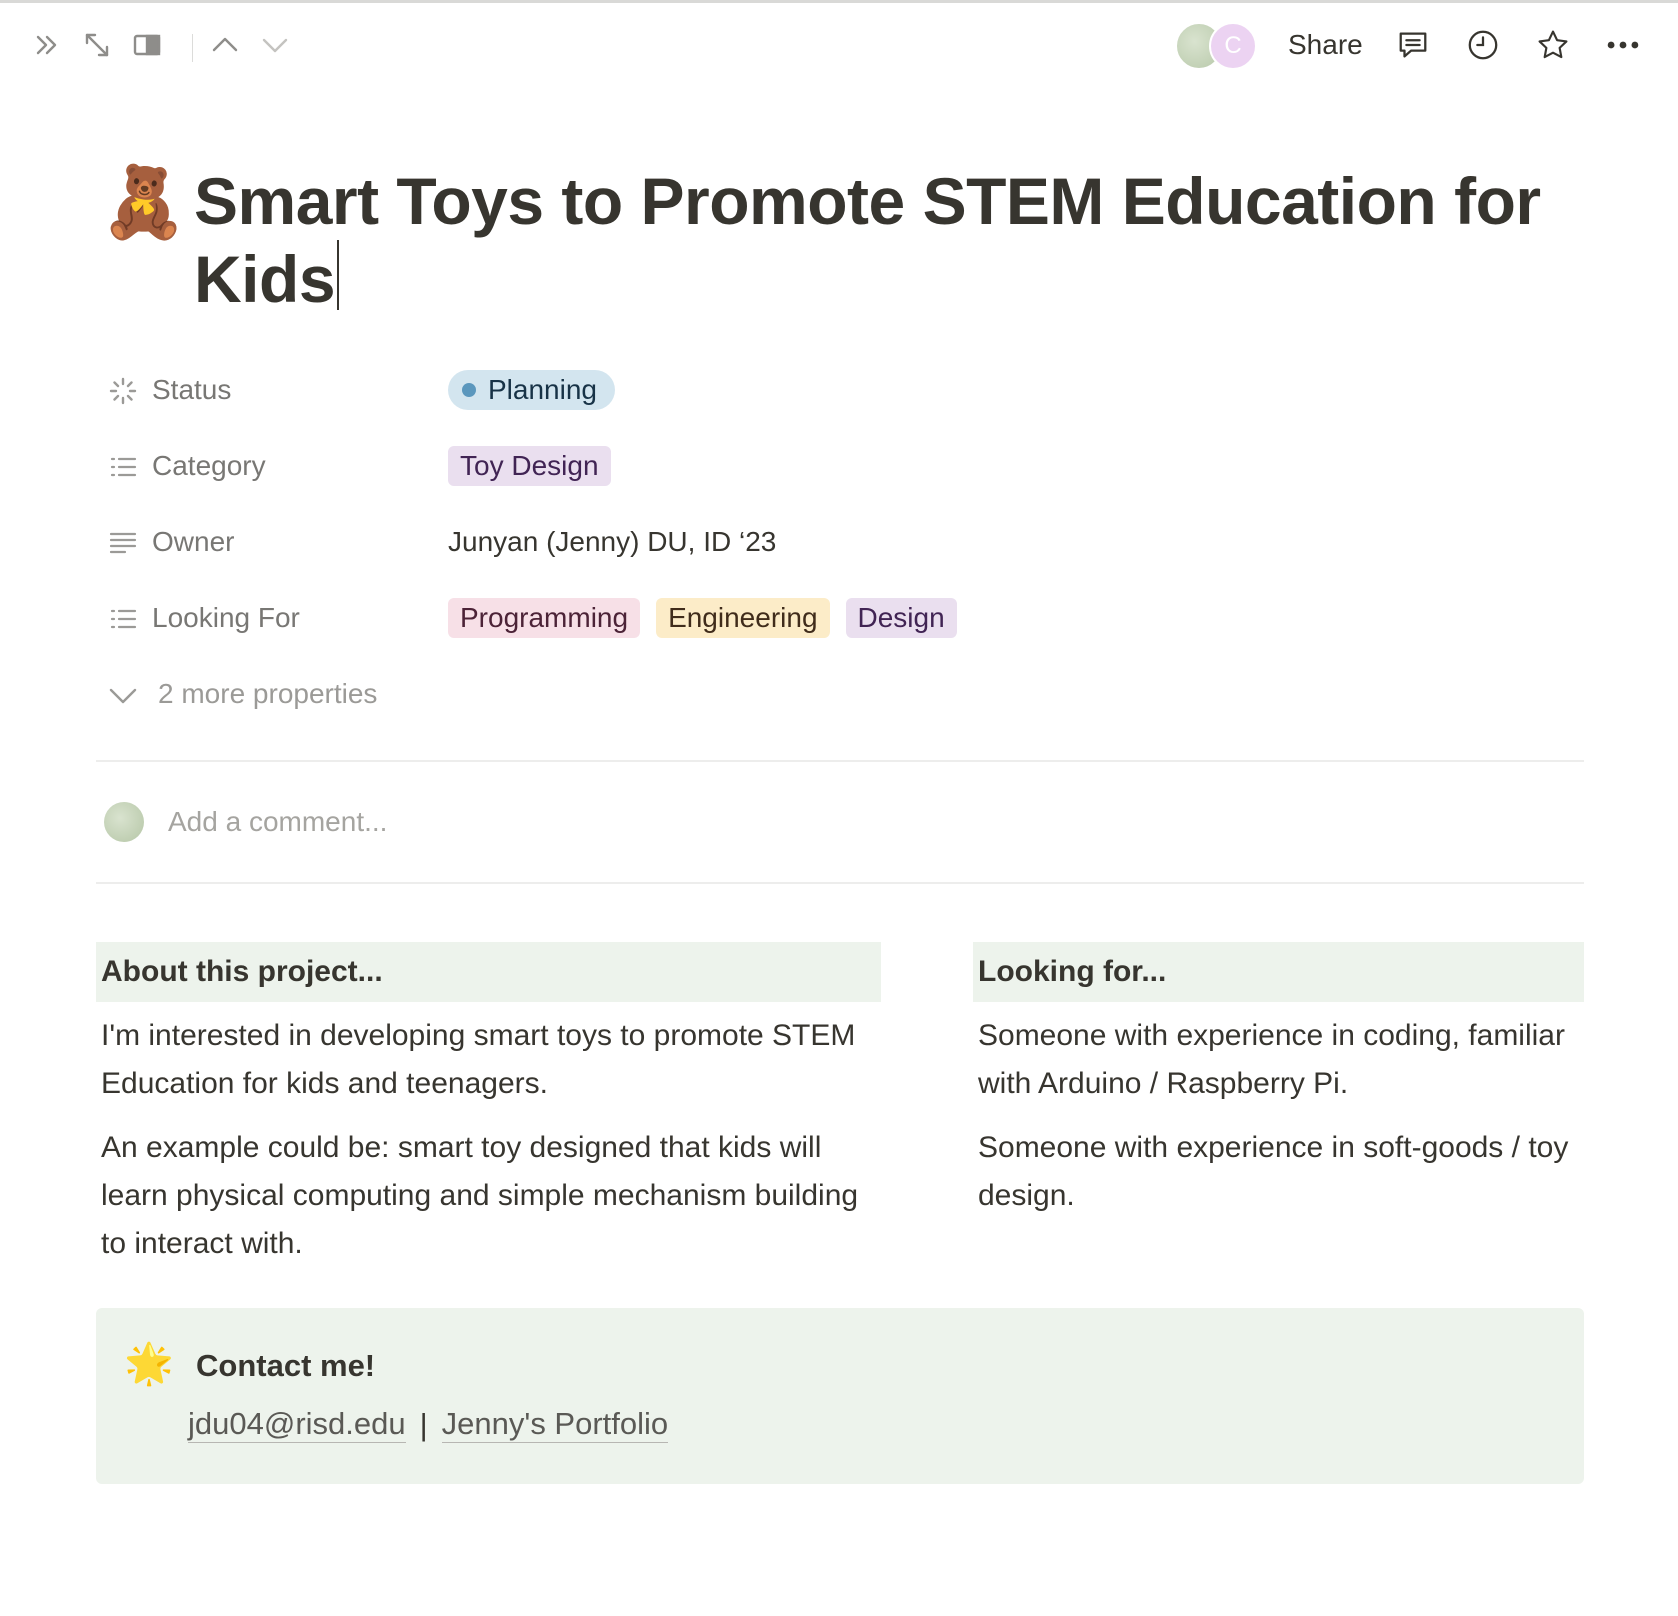  What do you see at coordinates (1483, 45) in the screenshot?
I see `history-clock-icon` at bounding box center [1483, 45].